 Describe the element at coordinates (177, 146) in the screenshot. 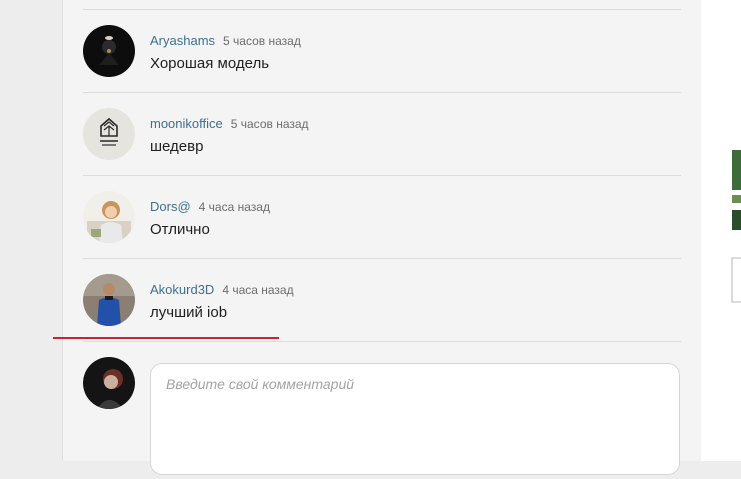

I see `comment-text: шедевр` at that location.